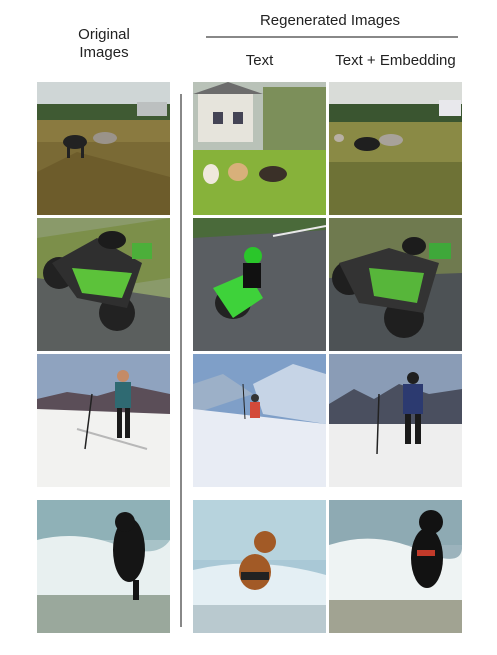 The height and width of the screenshot is (655, 497). I want to click on original-images-header: Original Images, so click(104, 44).